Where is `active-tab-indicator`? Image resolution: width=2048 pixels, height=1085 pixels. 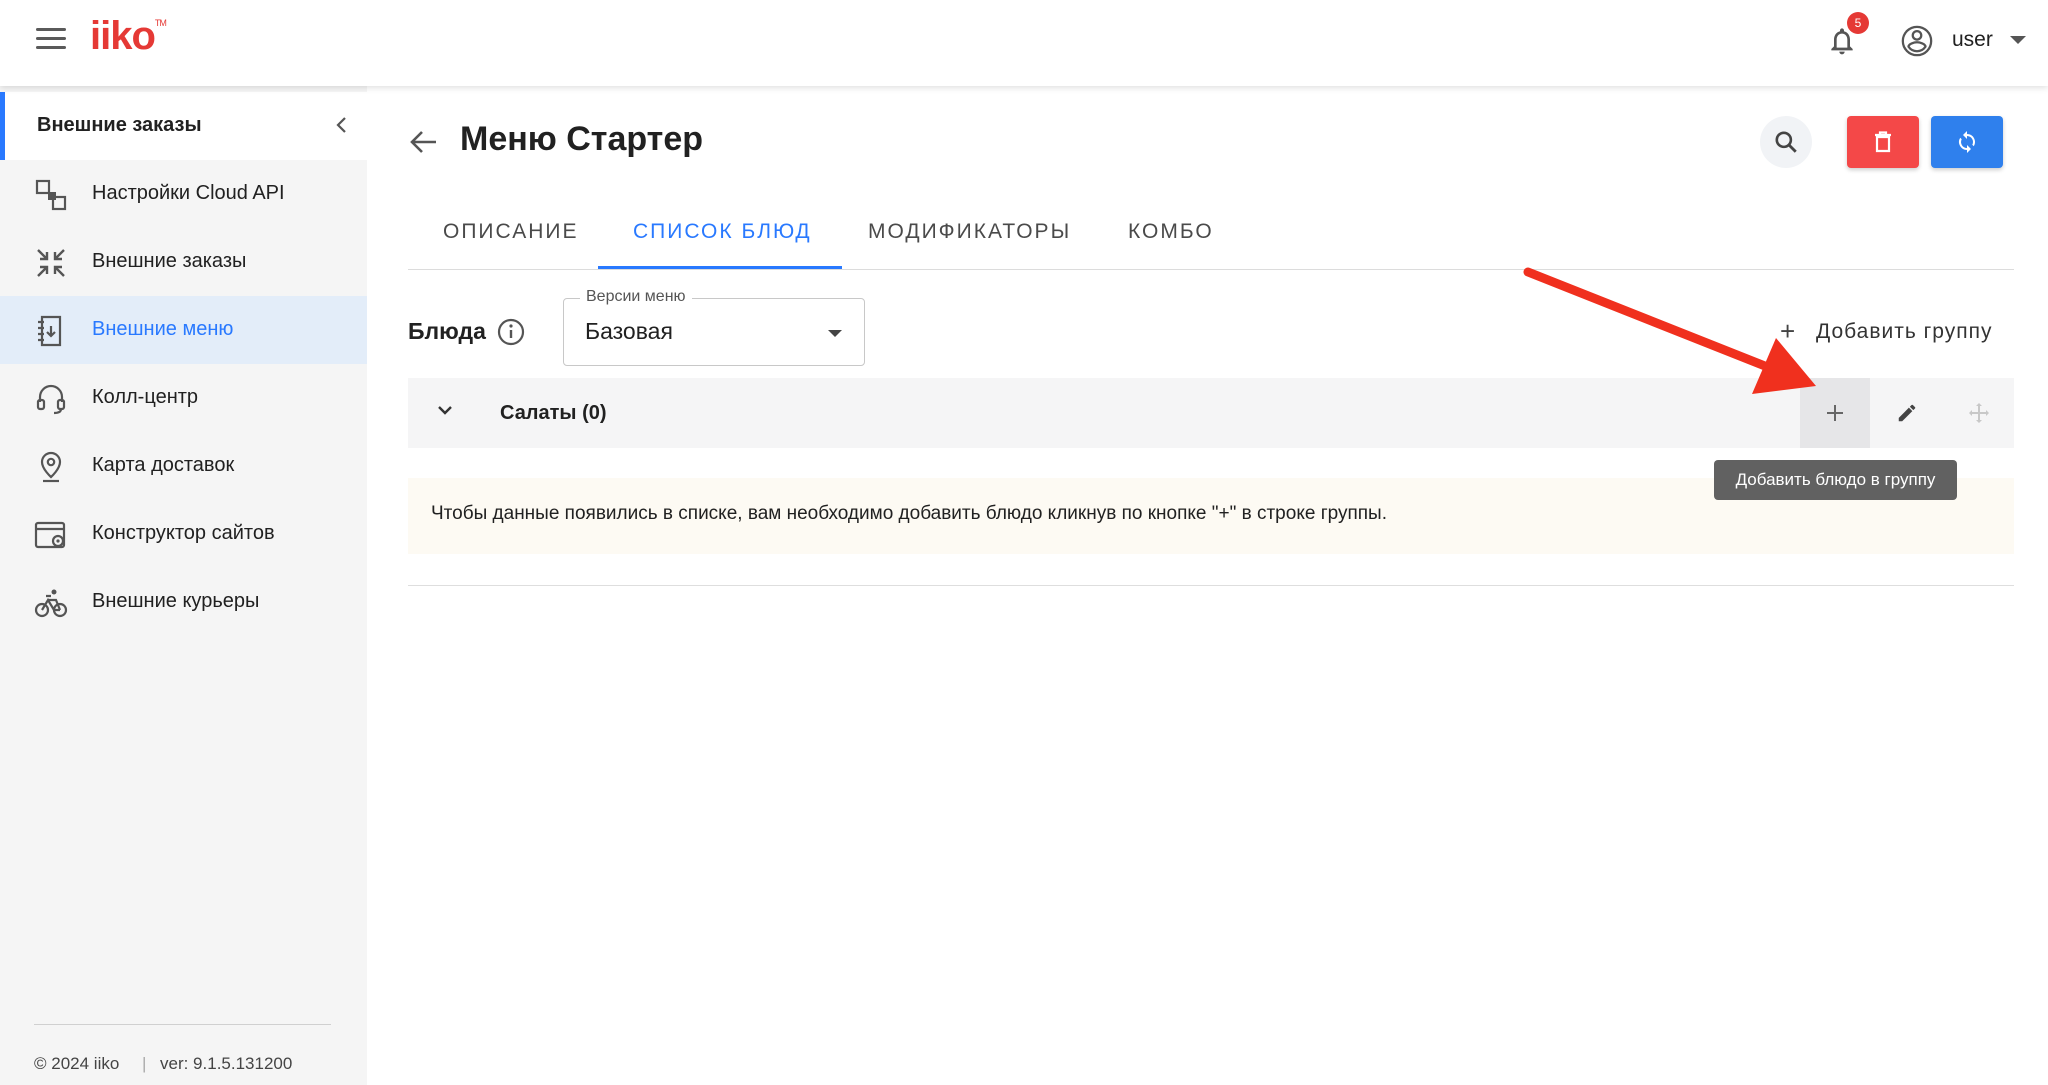
active-tab-indicator is located at coordinates (720, 267).